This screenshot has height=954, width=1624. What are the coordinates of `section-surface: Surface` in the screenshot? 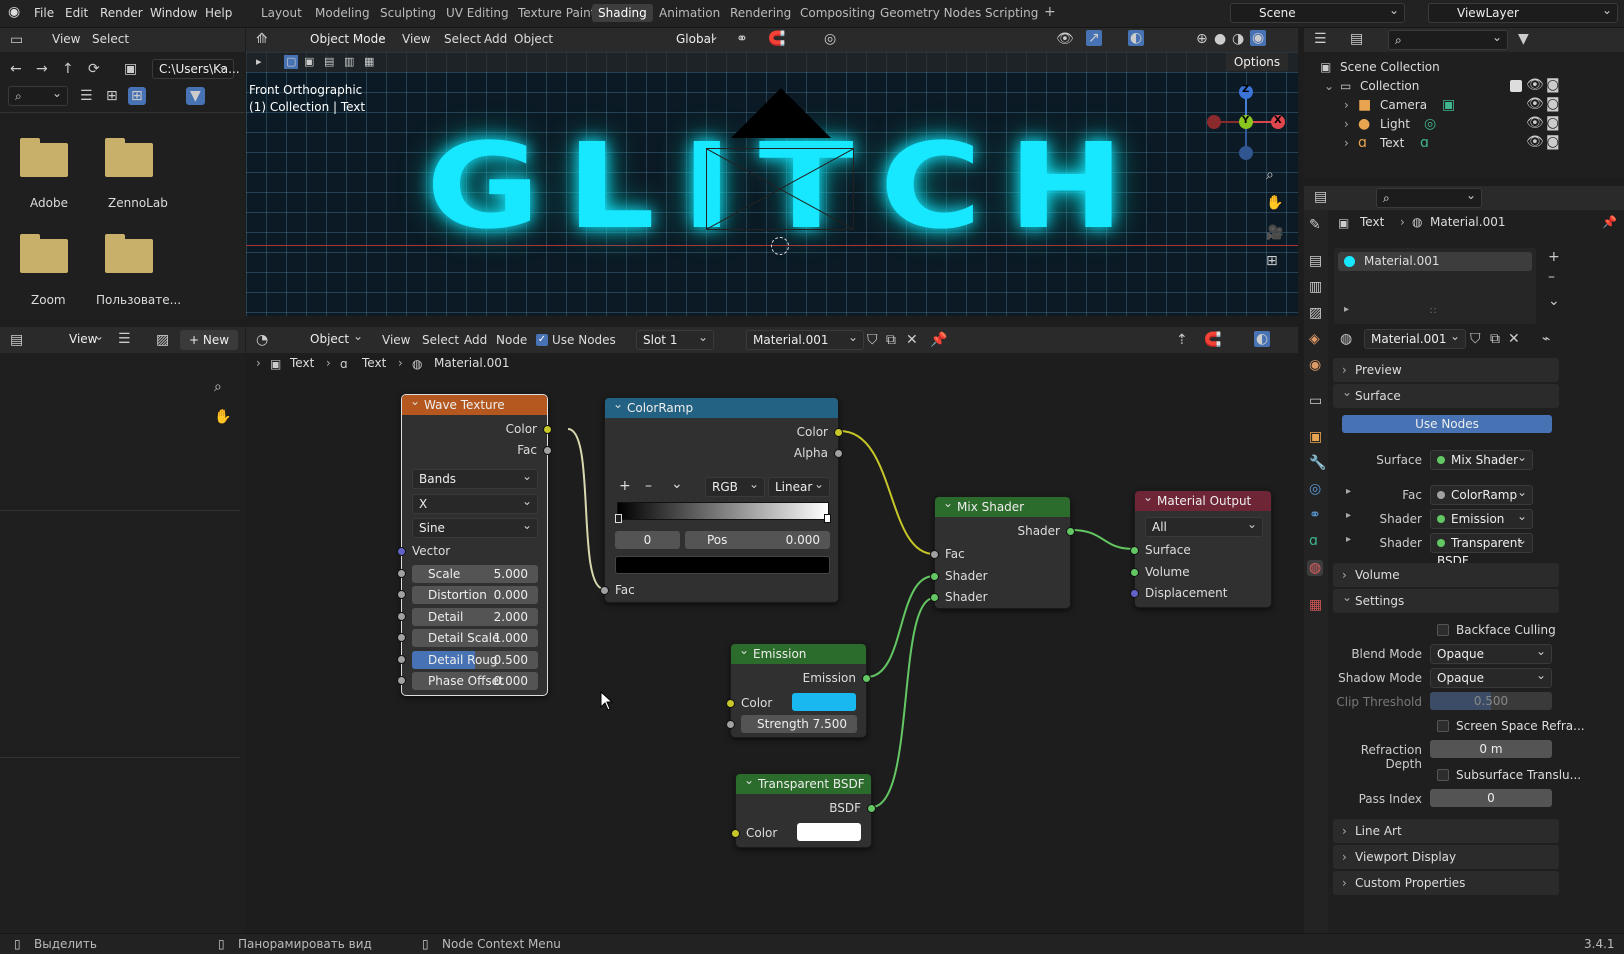 It's located at (1446, 394).